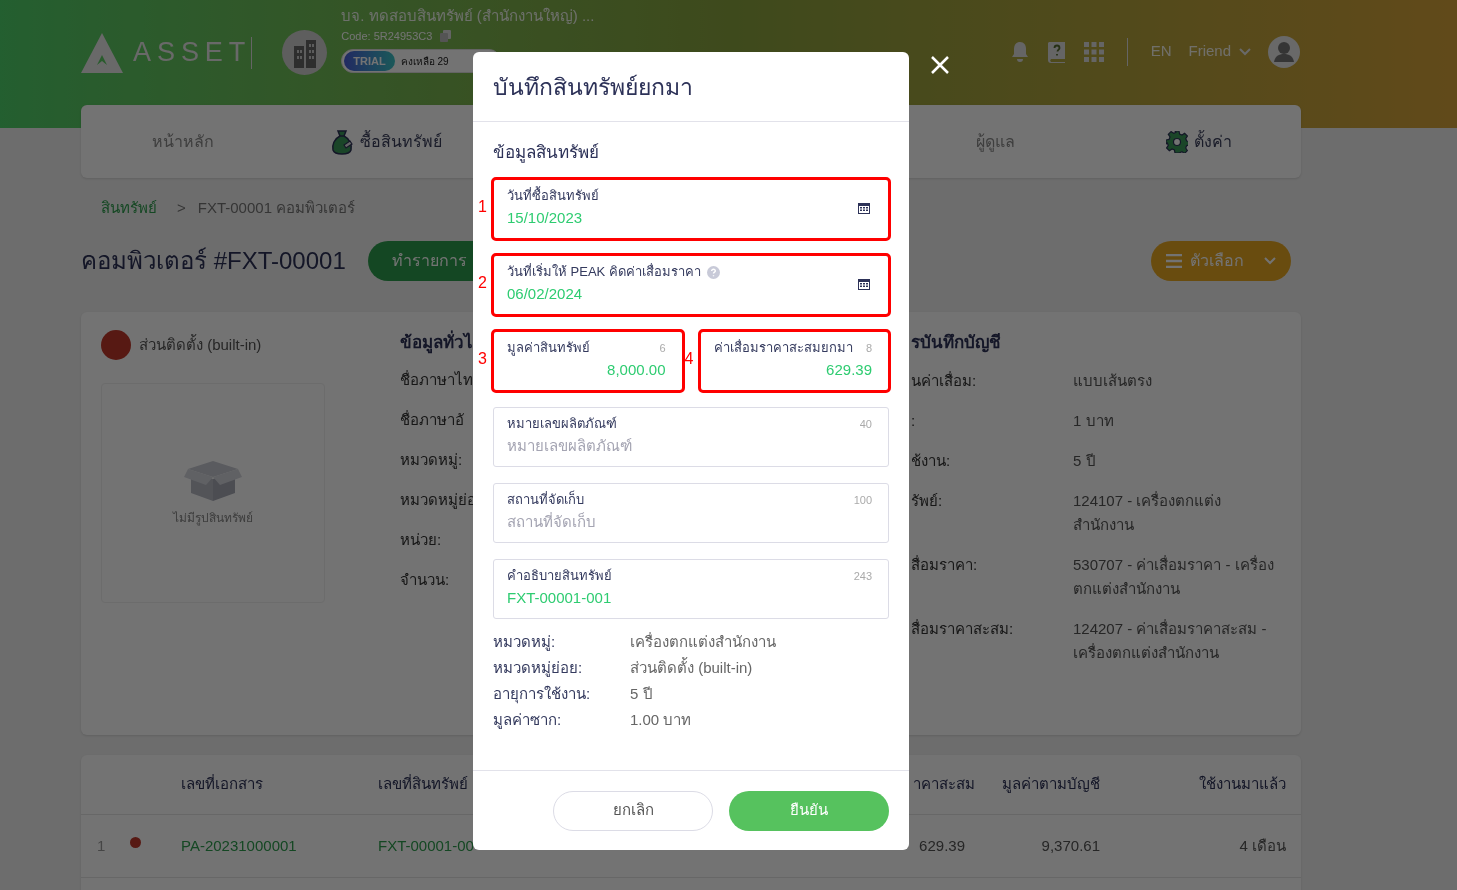  I want to click on info-value: แบบเส้นตรง, so click(1113, 381).